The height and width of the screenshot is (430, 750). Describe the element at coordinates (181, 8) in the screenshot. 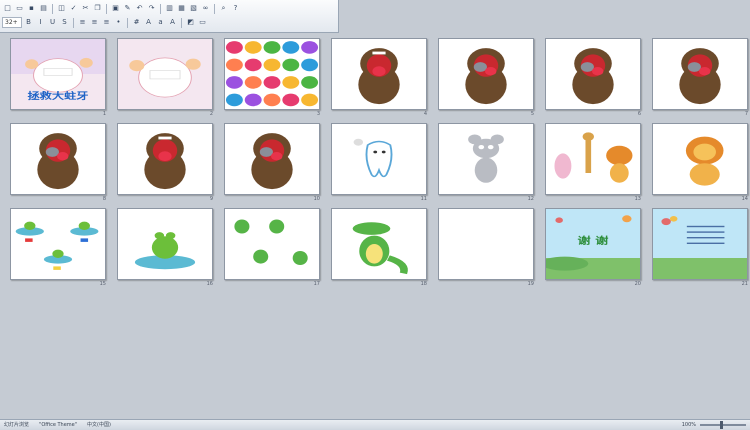

I see `insert-table-icon: ▦` at that location.